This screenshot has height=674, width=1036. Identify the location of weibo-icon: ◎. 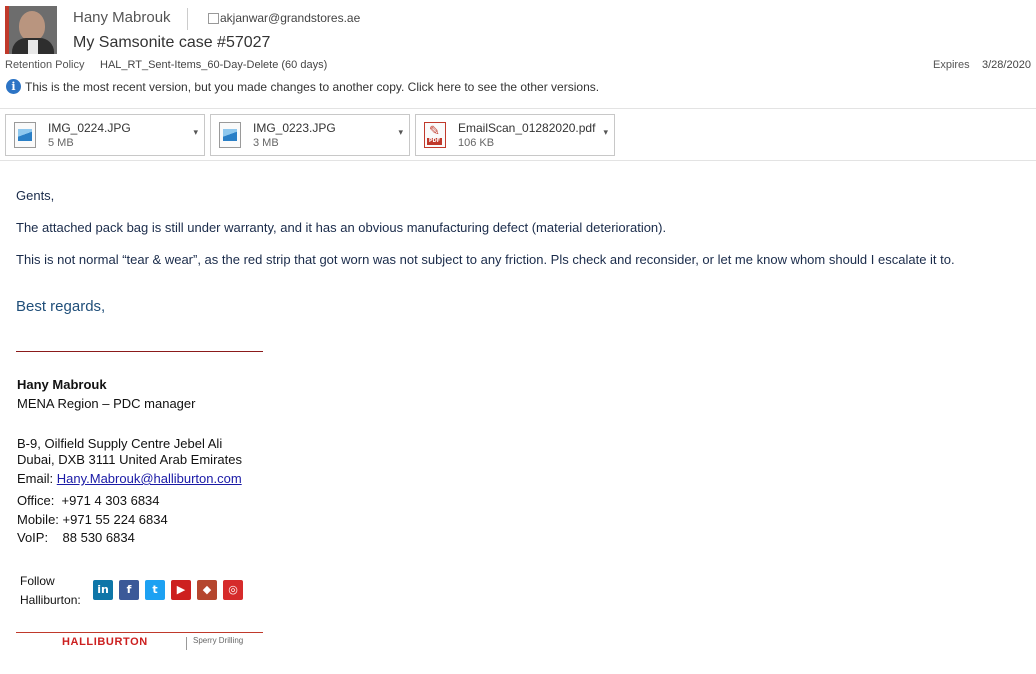
(233, 590).